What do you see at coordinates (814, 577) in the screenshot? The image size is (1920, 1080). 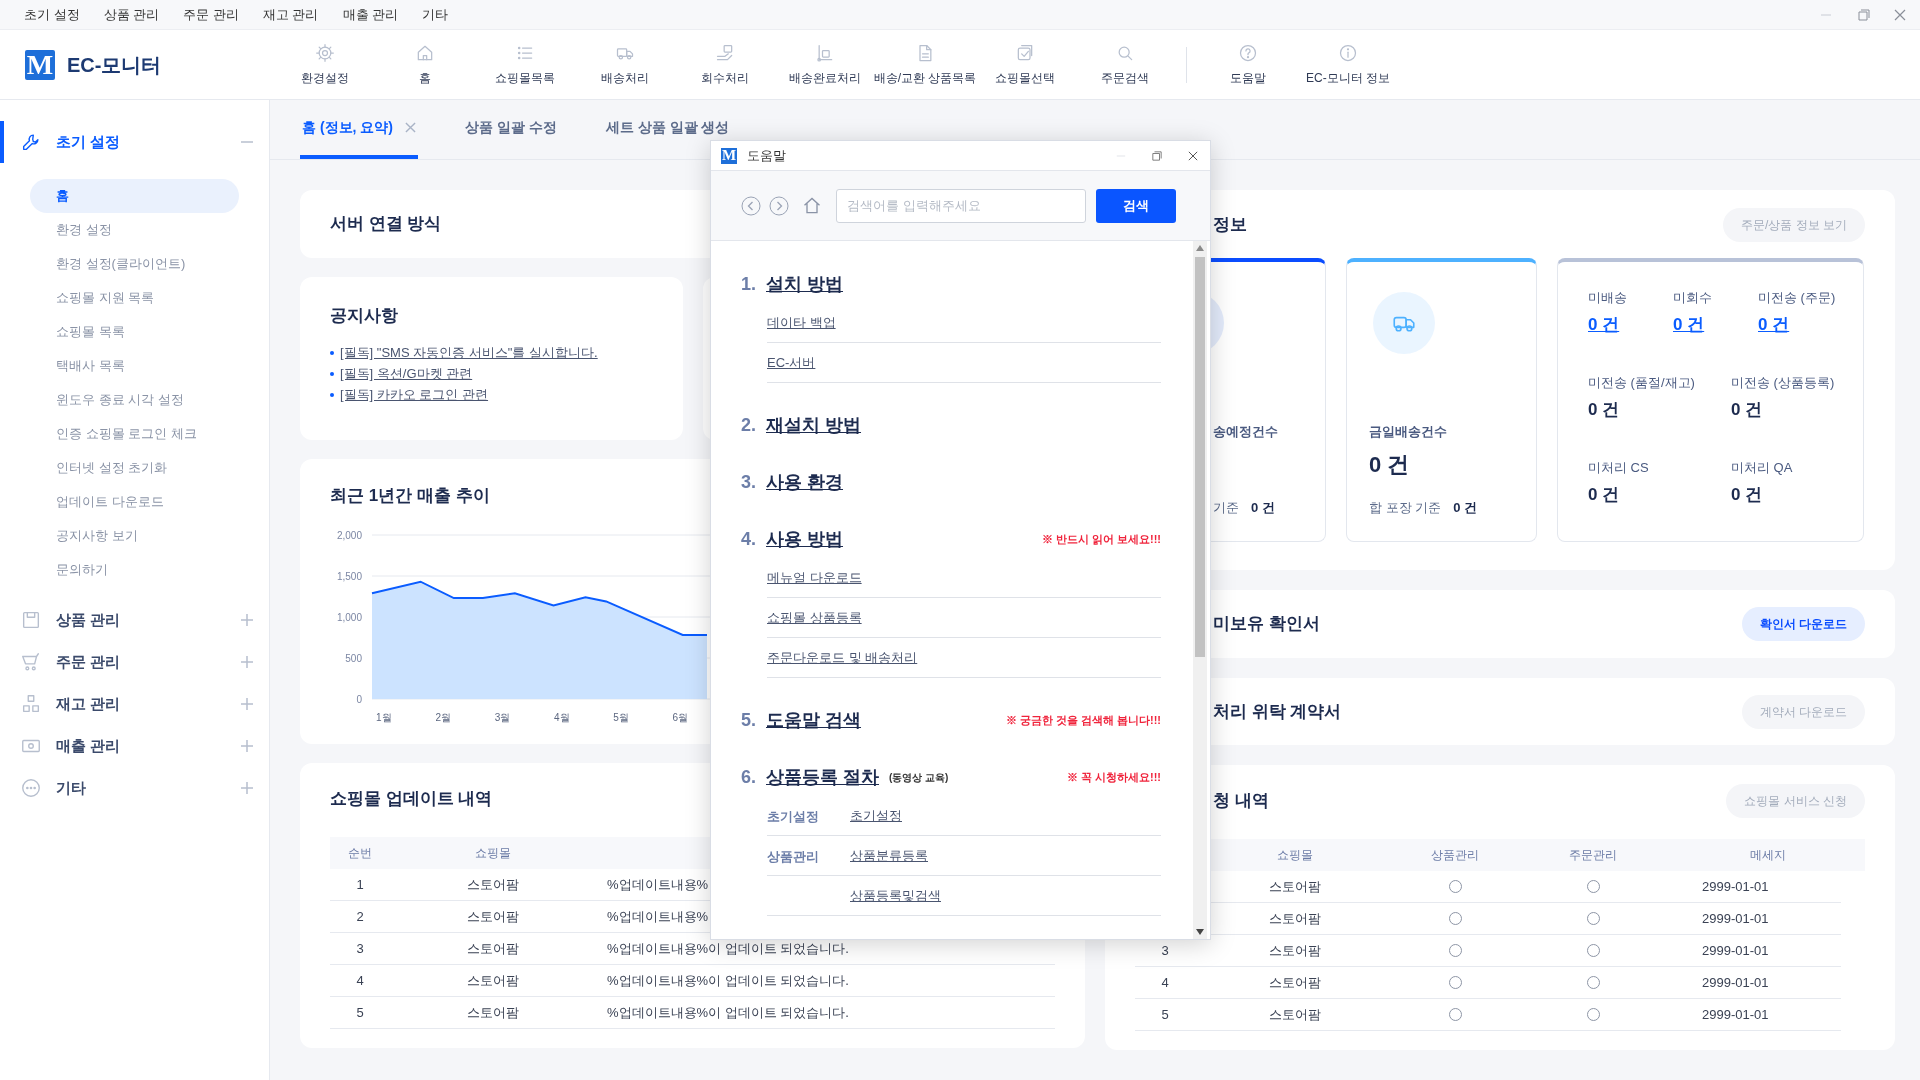 I see `help-link: 메뉴얼 다운로드` at bounding box center [814, 577].